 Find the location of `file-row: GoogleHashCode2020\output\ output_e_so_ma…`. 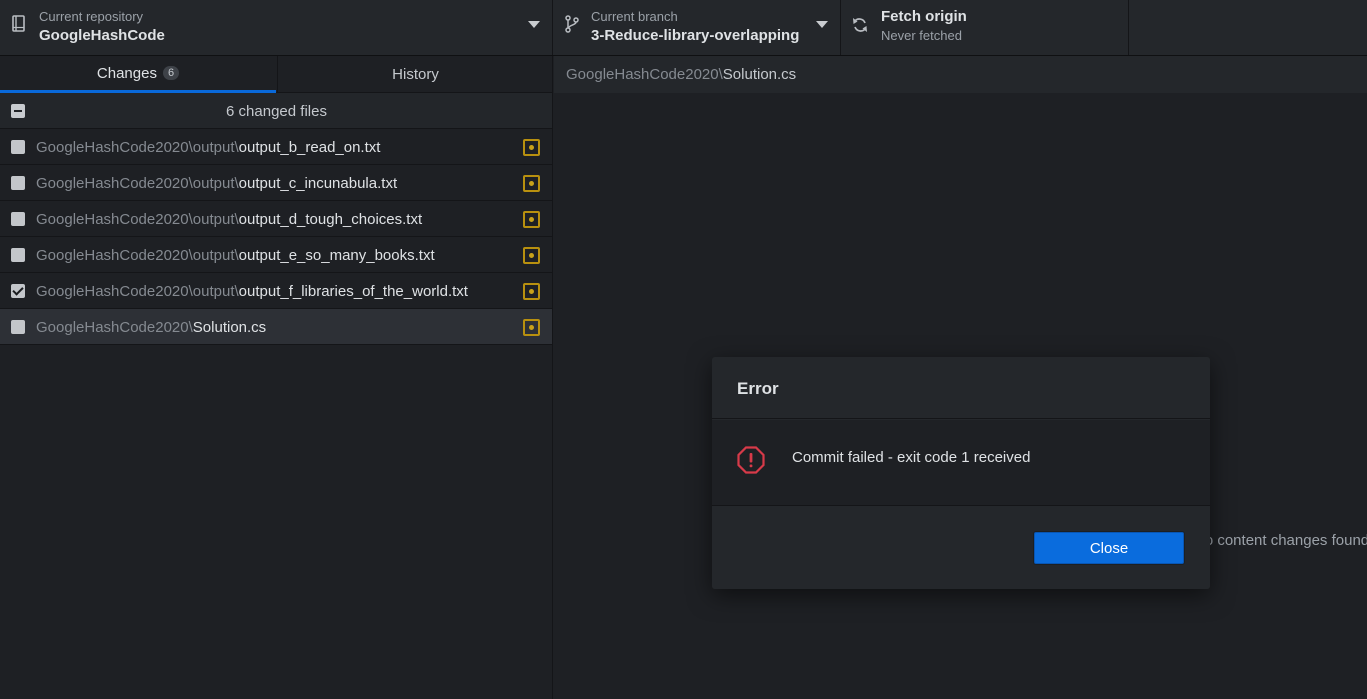

file-row: GoogleHashCode2020\output\ output_e_so_ma… is located at coordinates (276, 255).